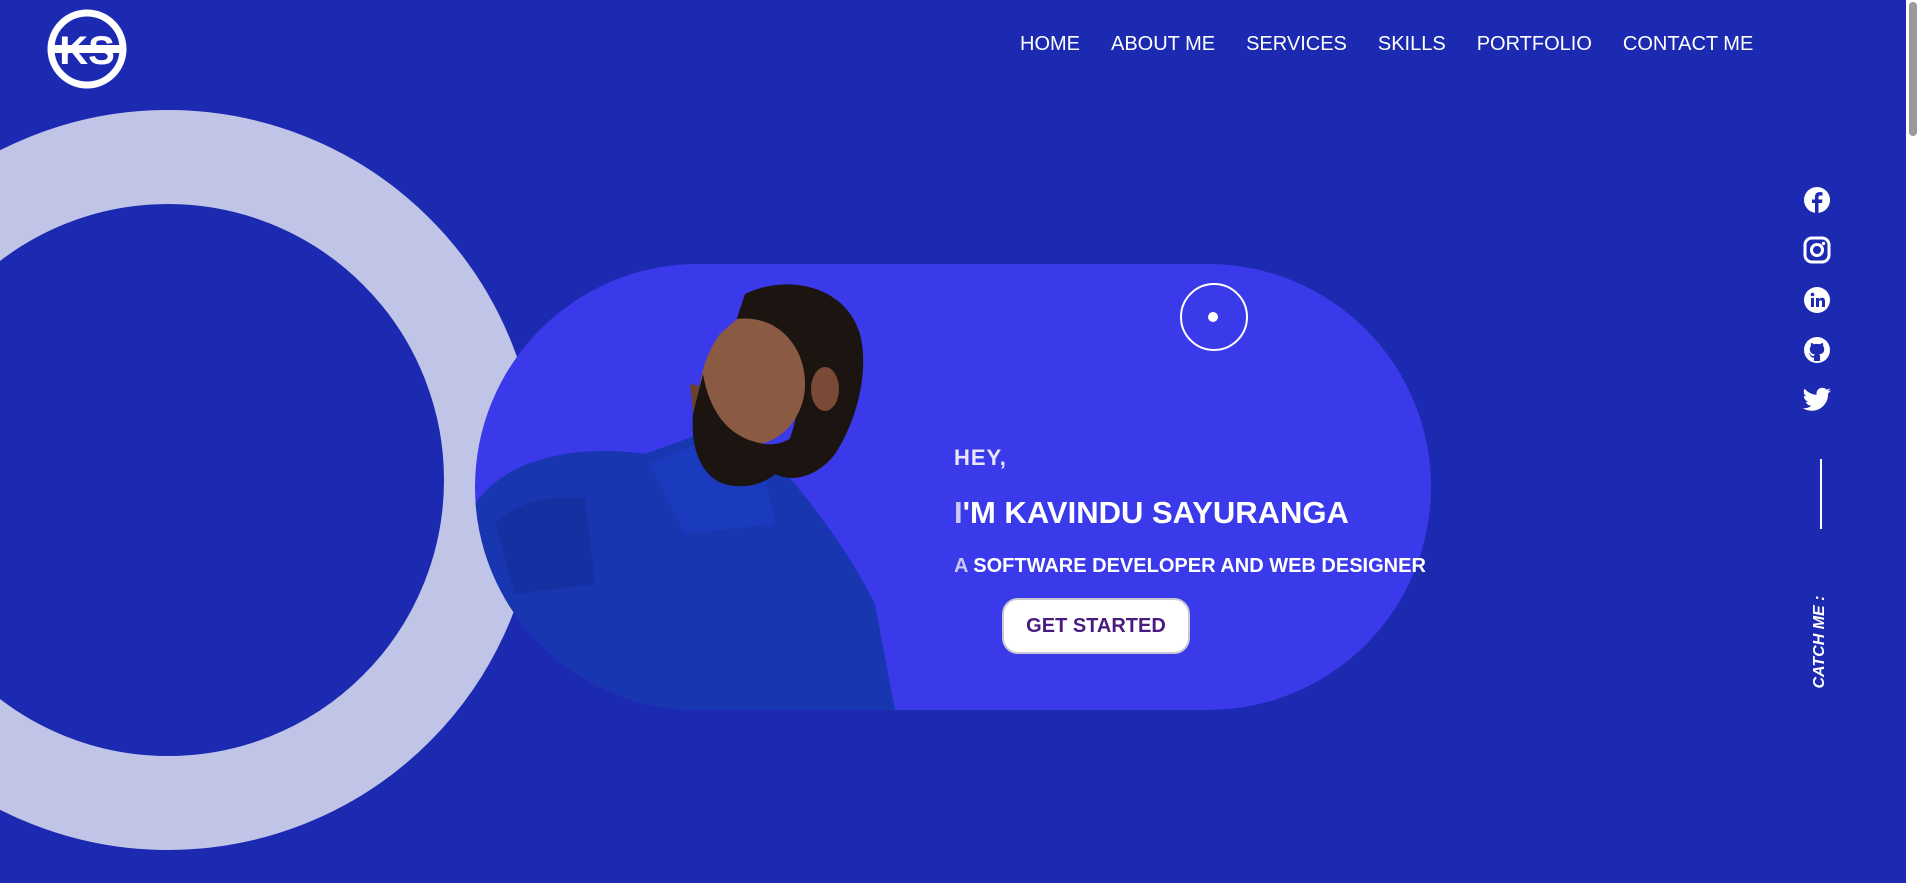  Describe the element at coordinates (1819, 642) in the screenshot. I see `catch-me-label: CATCH ME :` at that location.